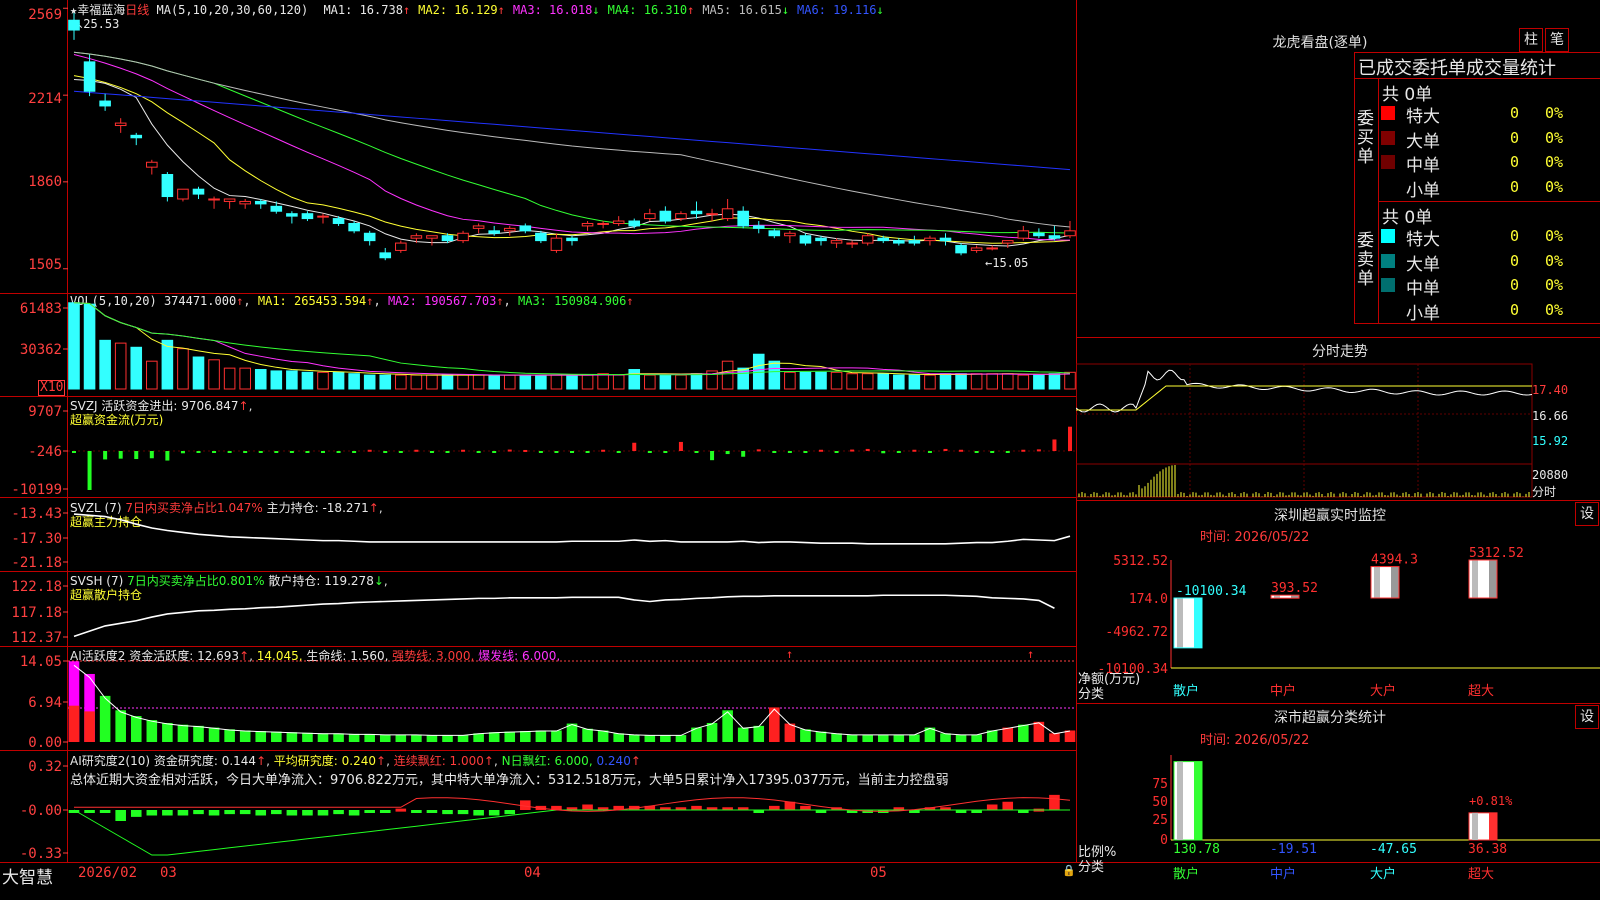 Image resolution: width=1600 pixels, height=900 pixels. Describe the element at coordinates (1481, 874) in the screenshot. I see `classify-category: 超大` at that location.